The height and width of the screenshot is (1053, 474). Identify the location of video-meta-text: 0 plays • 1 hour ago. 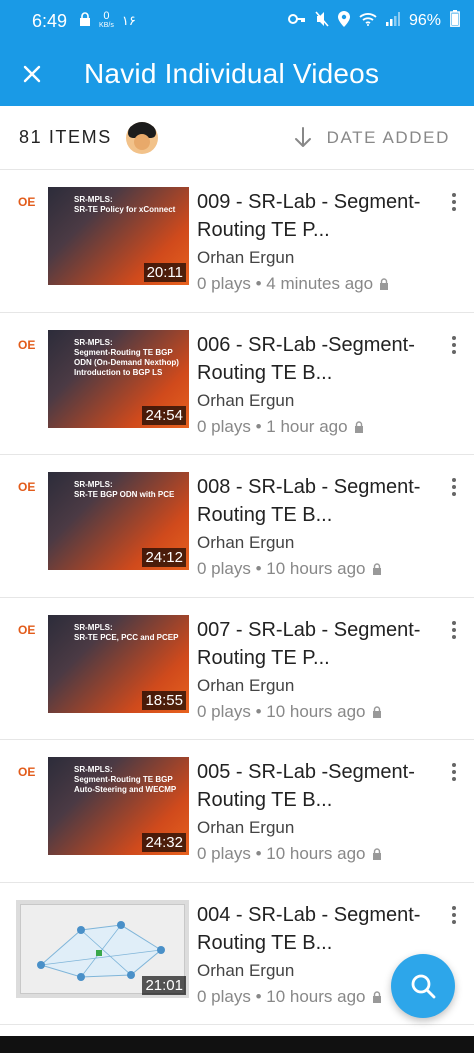
(272, 426).